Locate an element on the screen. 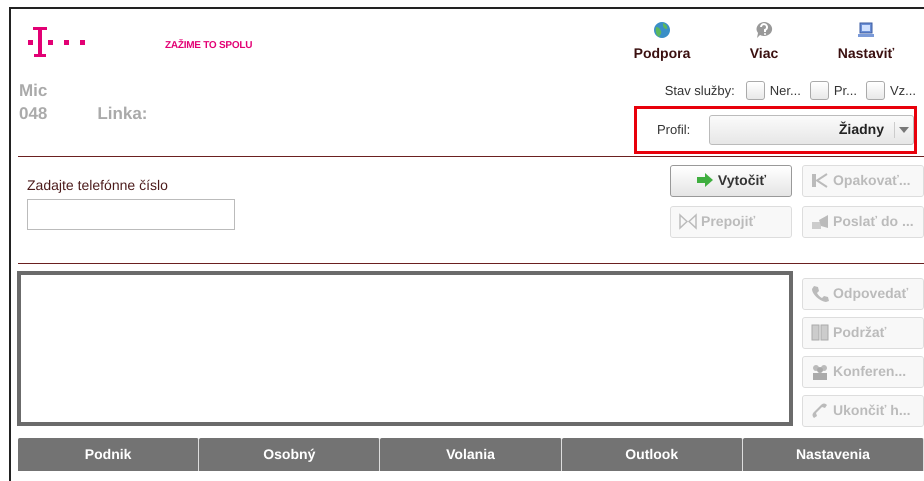 This screenshot has width=924, height=481. computer-icon is located at coordinates (866, 30).